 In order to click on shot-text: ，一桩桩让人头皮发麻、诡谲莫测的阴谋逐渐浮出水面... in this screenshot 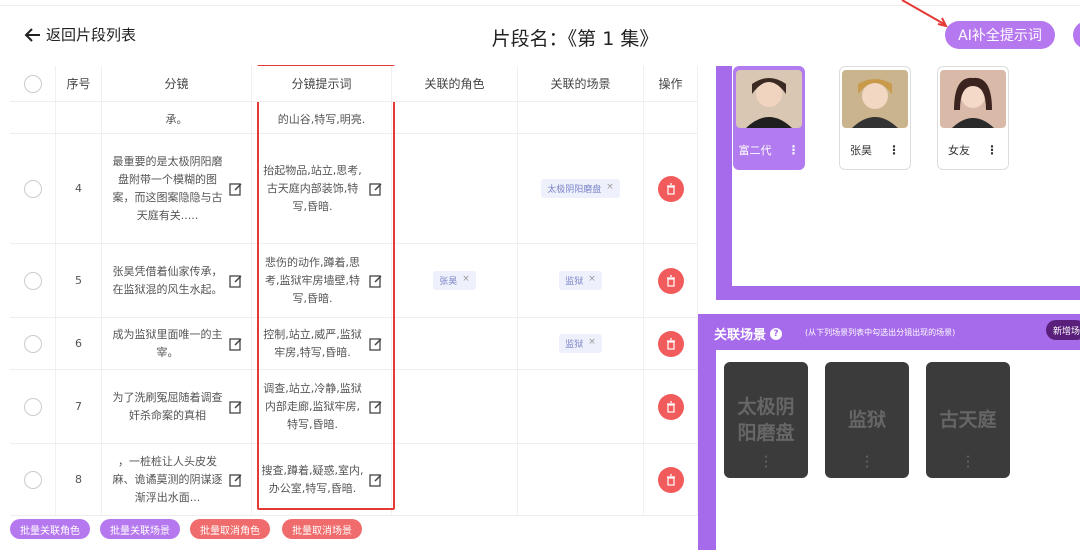, I will do `click(167, 479)`.